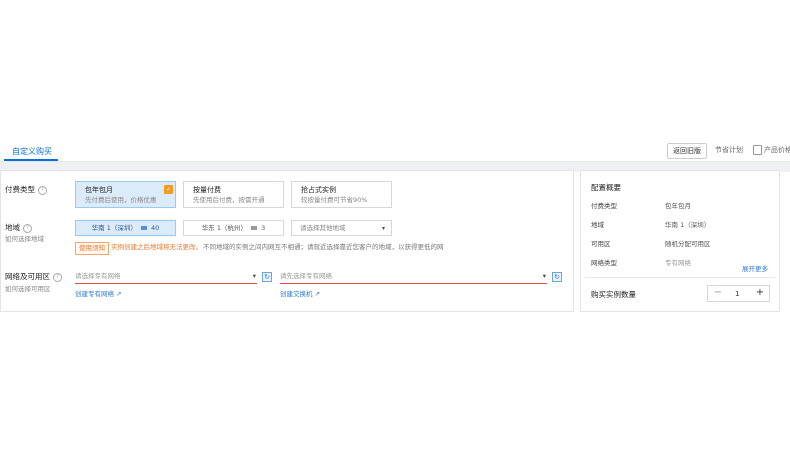  Describe the element at coordinates (155, 228) in the screenshot. I see `region-count: 40` at that location.